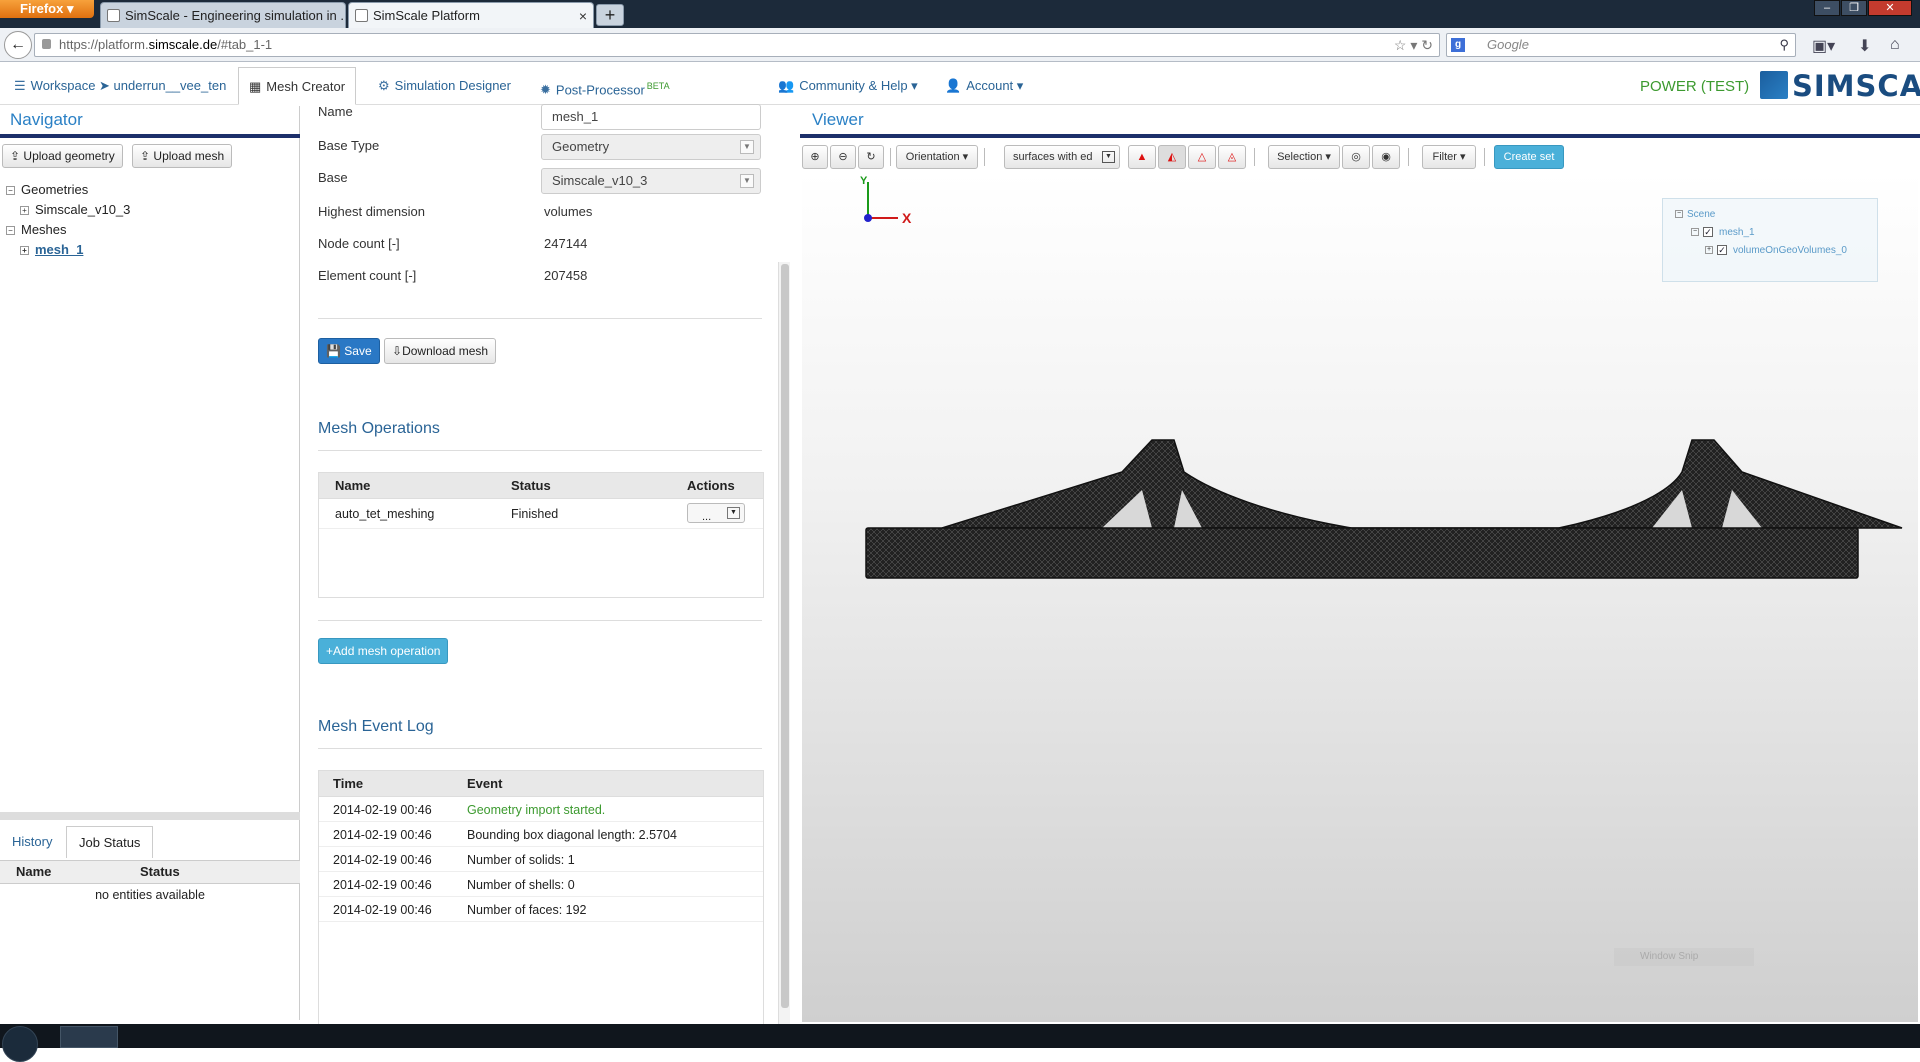 The width and height of the screenshot is (1920, 1062). Describe the element at coordinates (1449, 157) in the screenshot. I see `filter-dropdown: Filter ▾` at that location.